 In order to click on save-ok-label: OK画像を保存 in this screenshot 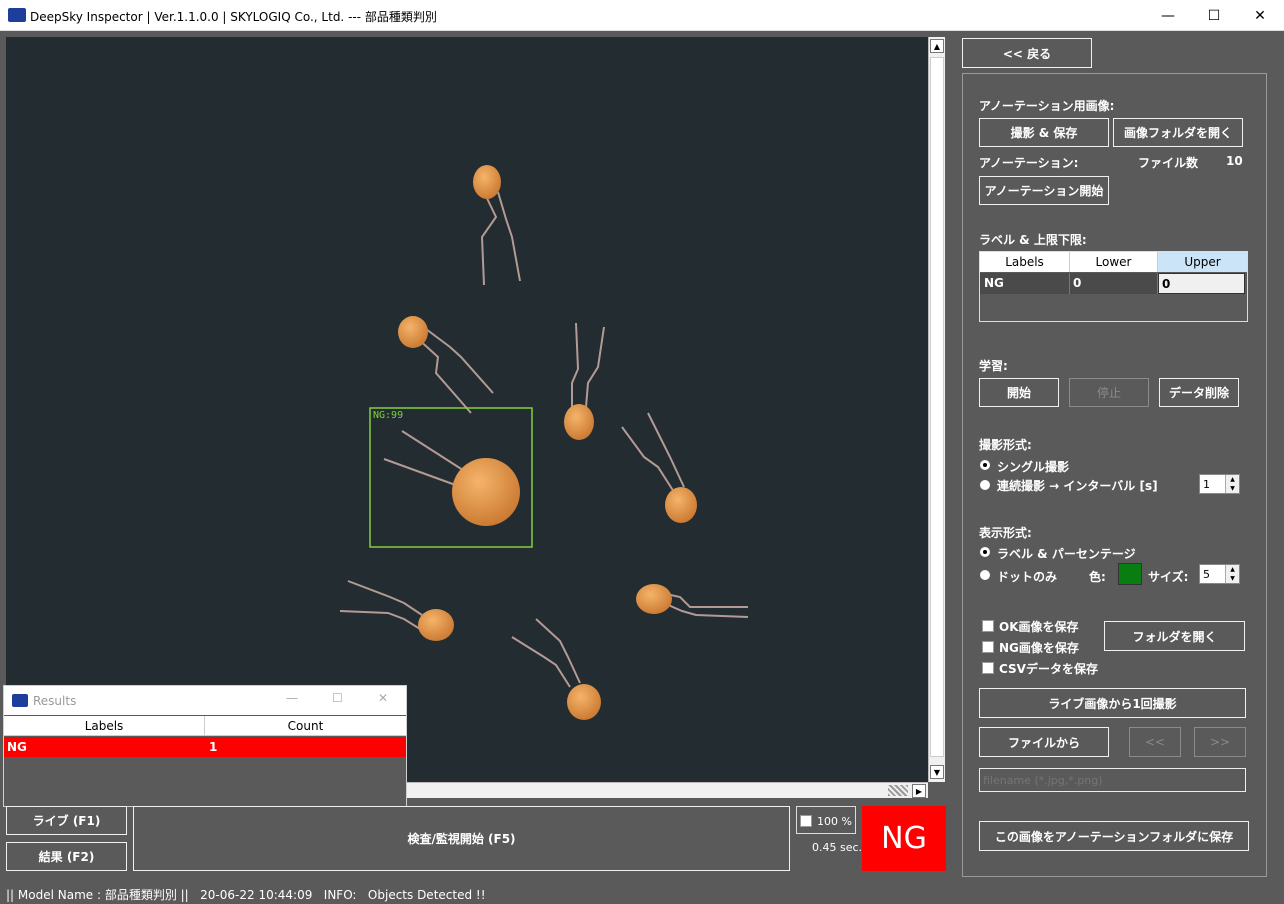, I will do `click(1039, 627)`.